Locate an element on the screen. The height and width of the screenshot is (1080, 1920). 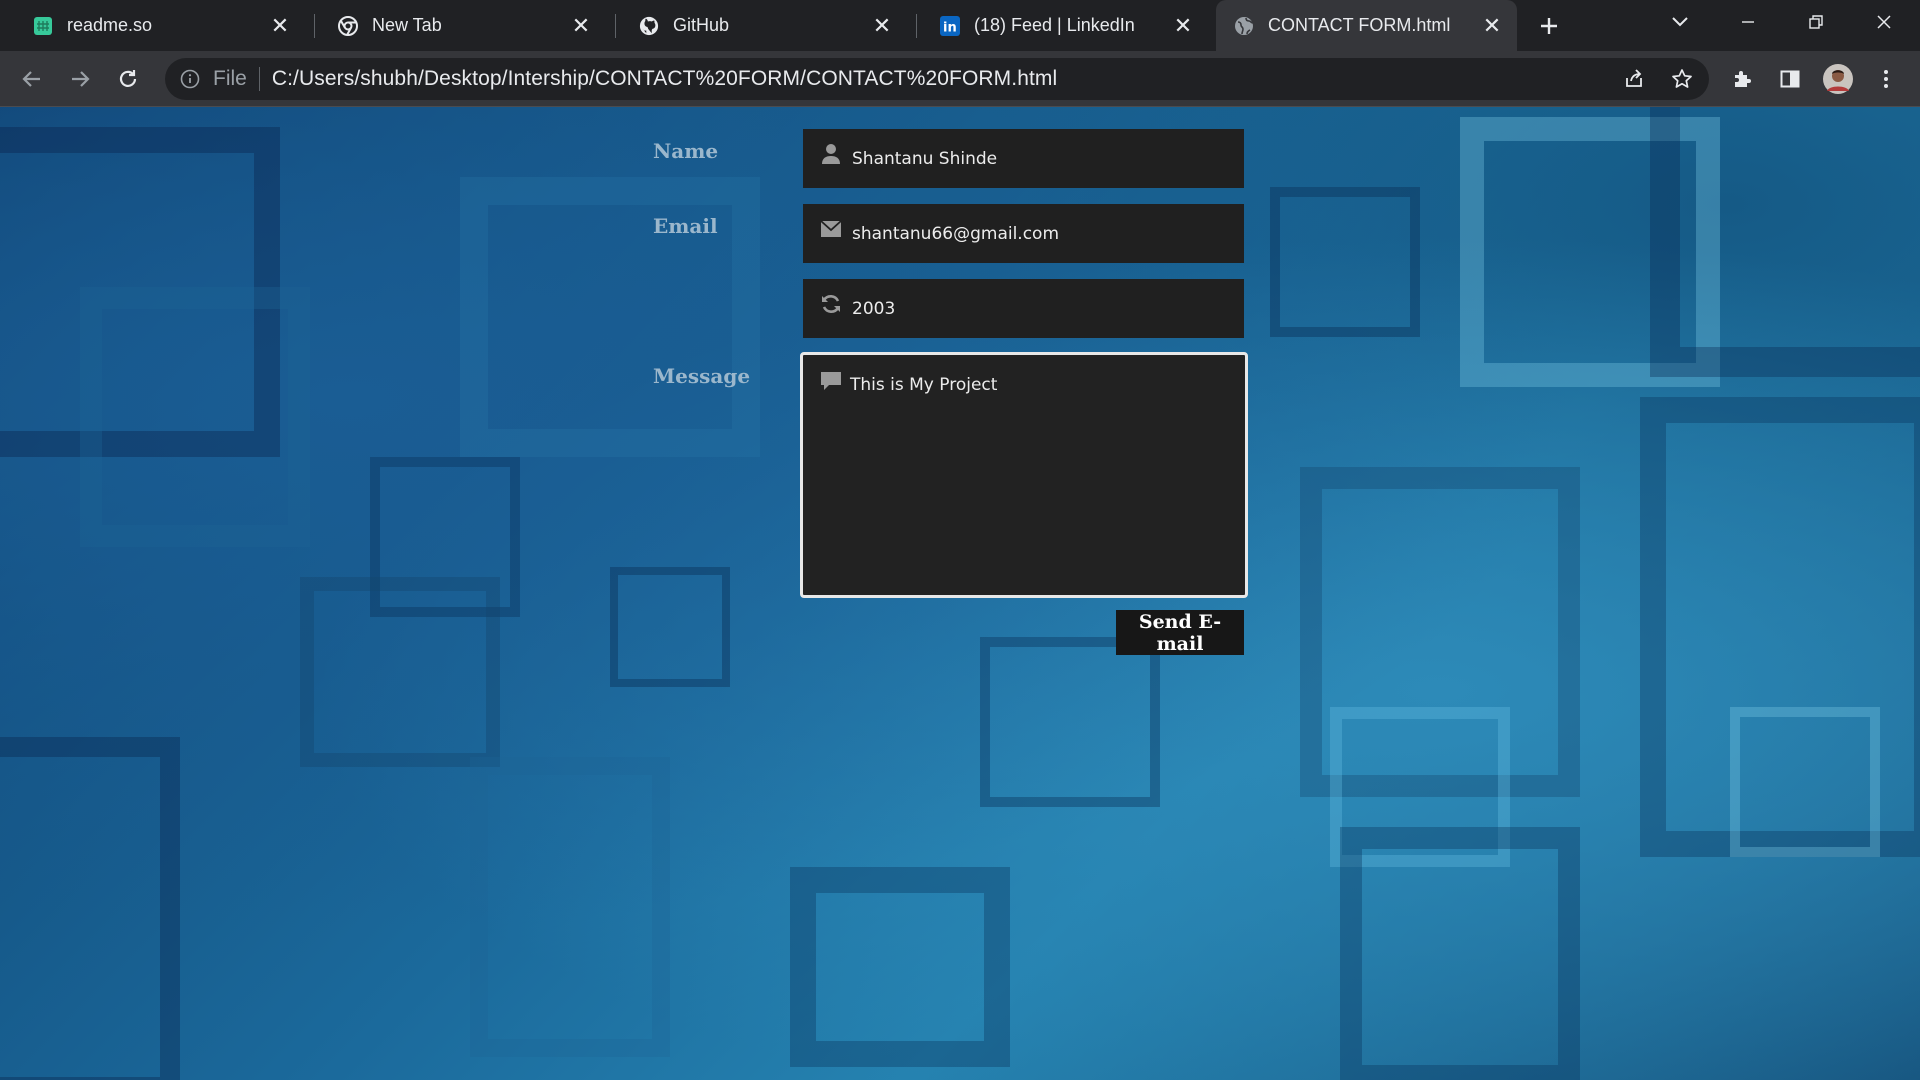
email-label: Email is located at coordinates (685, 226).